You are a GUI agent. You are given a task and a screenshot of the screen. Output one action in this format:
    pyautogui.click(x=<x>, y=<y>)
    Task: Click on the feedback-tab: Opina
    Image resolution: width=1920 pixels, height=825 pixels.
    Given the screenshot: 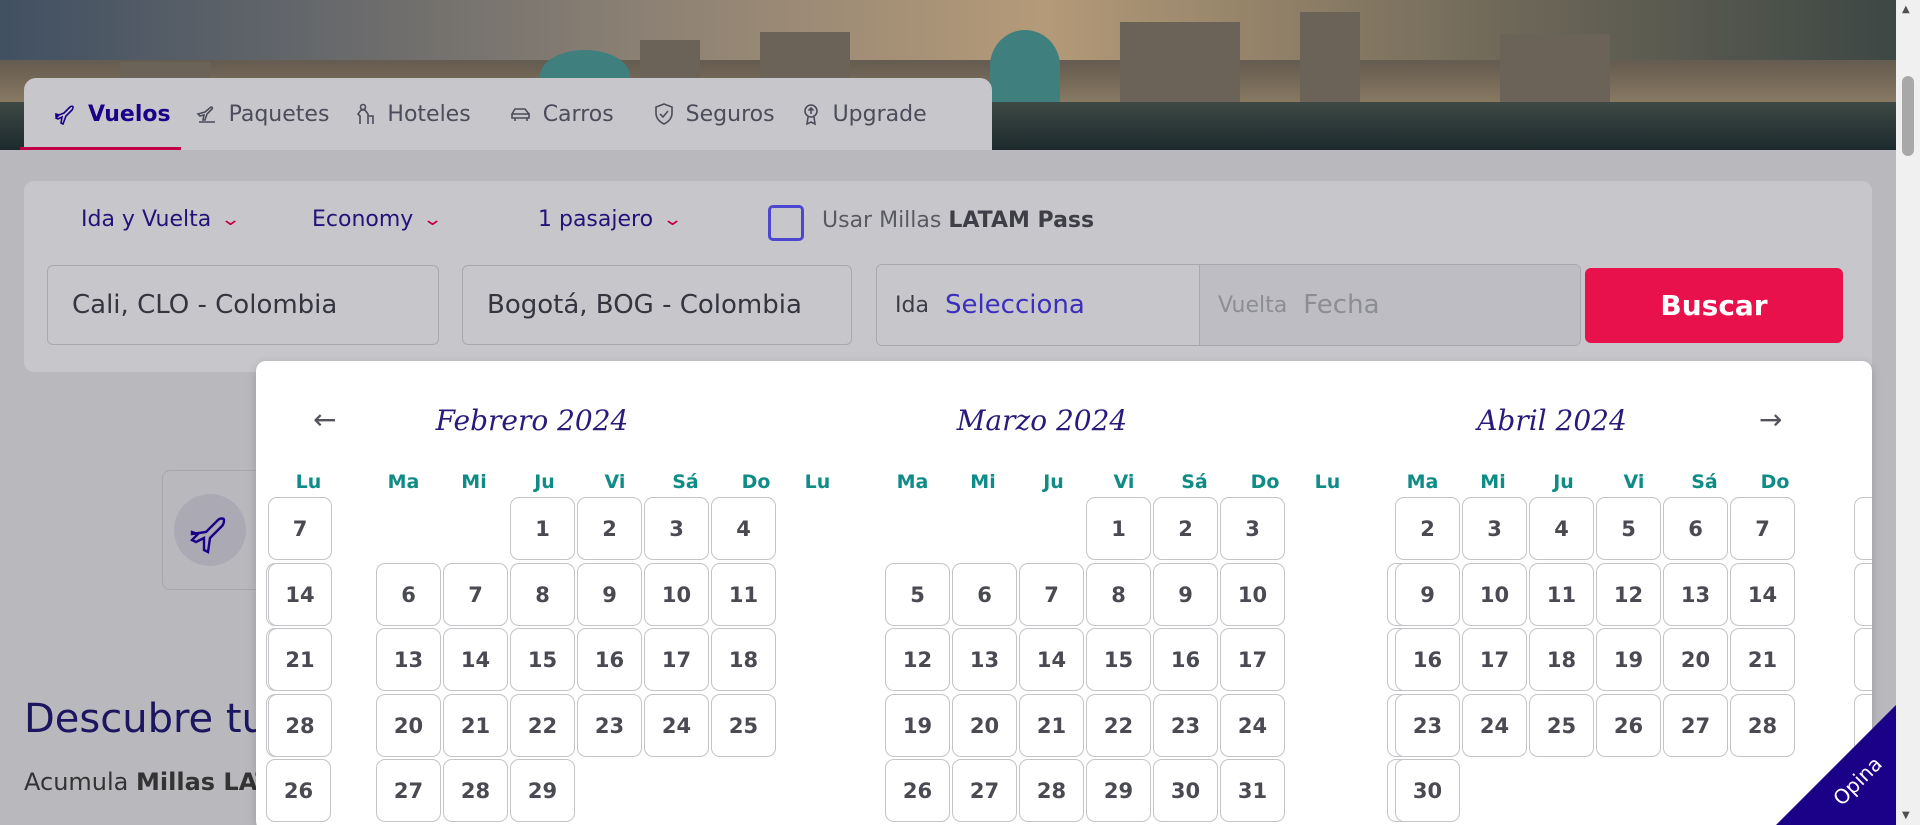 What is the action you would take?
    pyautogui.click(x=1835, y=765)
    